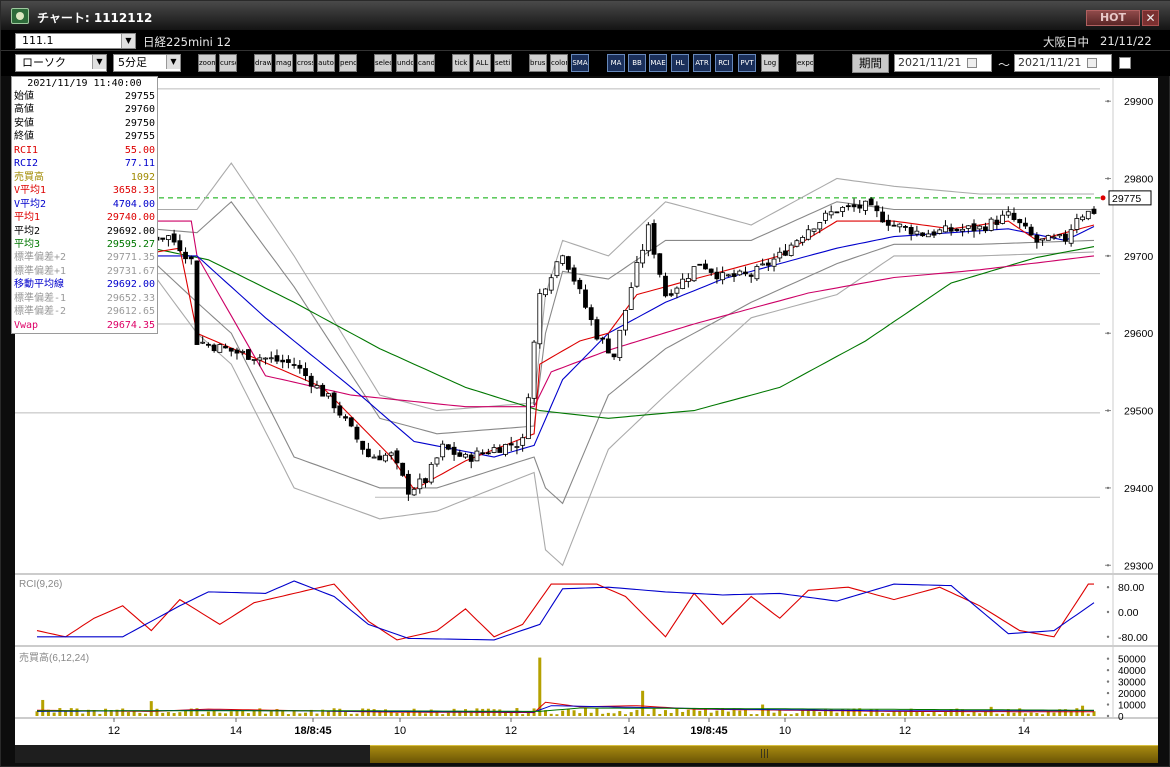 This screenshot has height=767, width=1170. I want to click on toolbar-tick-button: tick, so click(461, 63).